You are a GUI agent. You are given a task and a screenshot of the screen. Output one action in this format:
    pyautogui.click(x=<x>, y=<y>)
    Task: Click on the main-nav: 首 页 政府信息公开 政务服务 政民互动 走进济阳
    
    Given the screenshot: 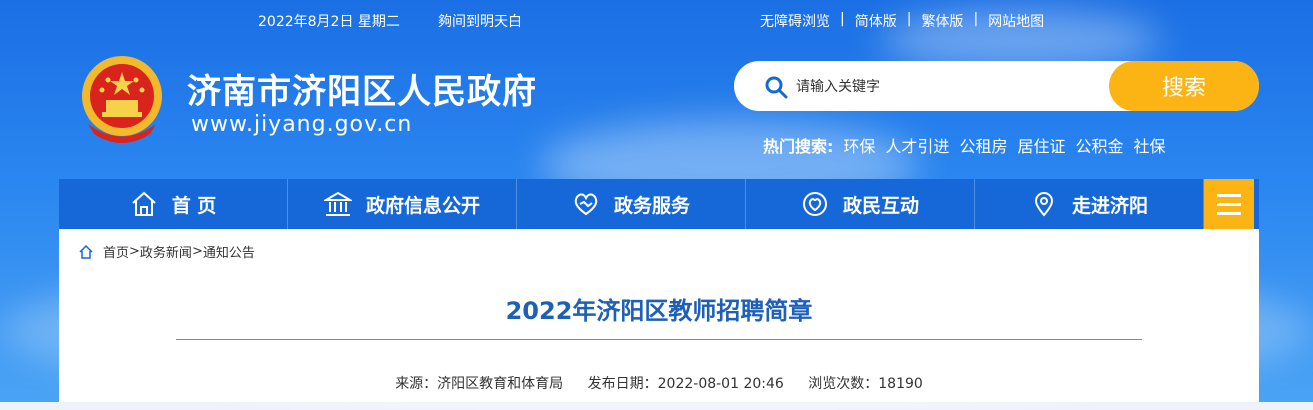 What is the action you would take?
    pyautogui.click(x=659, y=204)
    